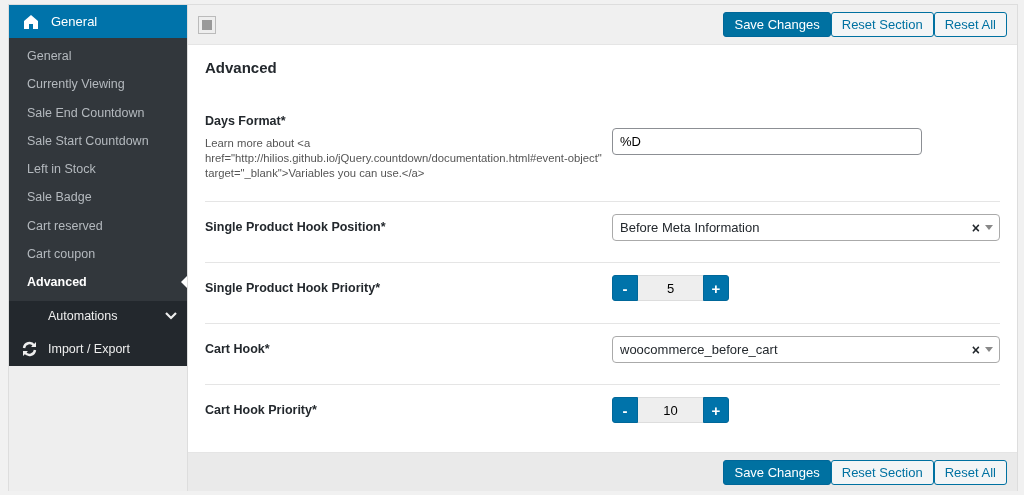  I want to click on sidebar-item: General, so click(98, 56).